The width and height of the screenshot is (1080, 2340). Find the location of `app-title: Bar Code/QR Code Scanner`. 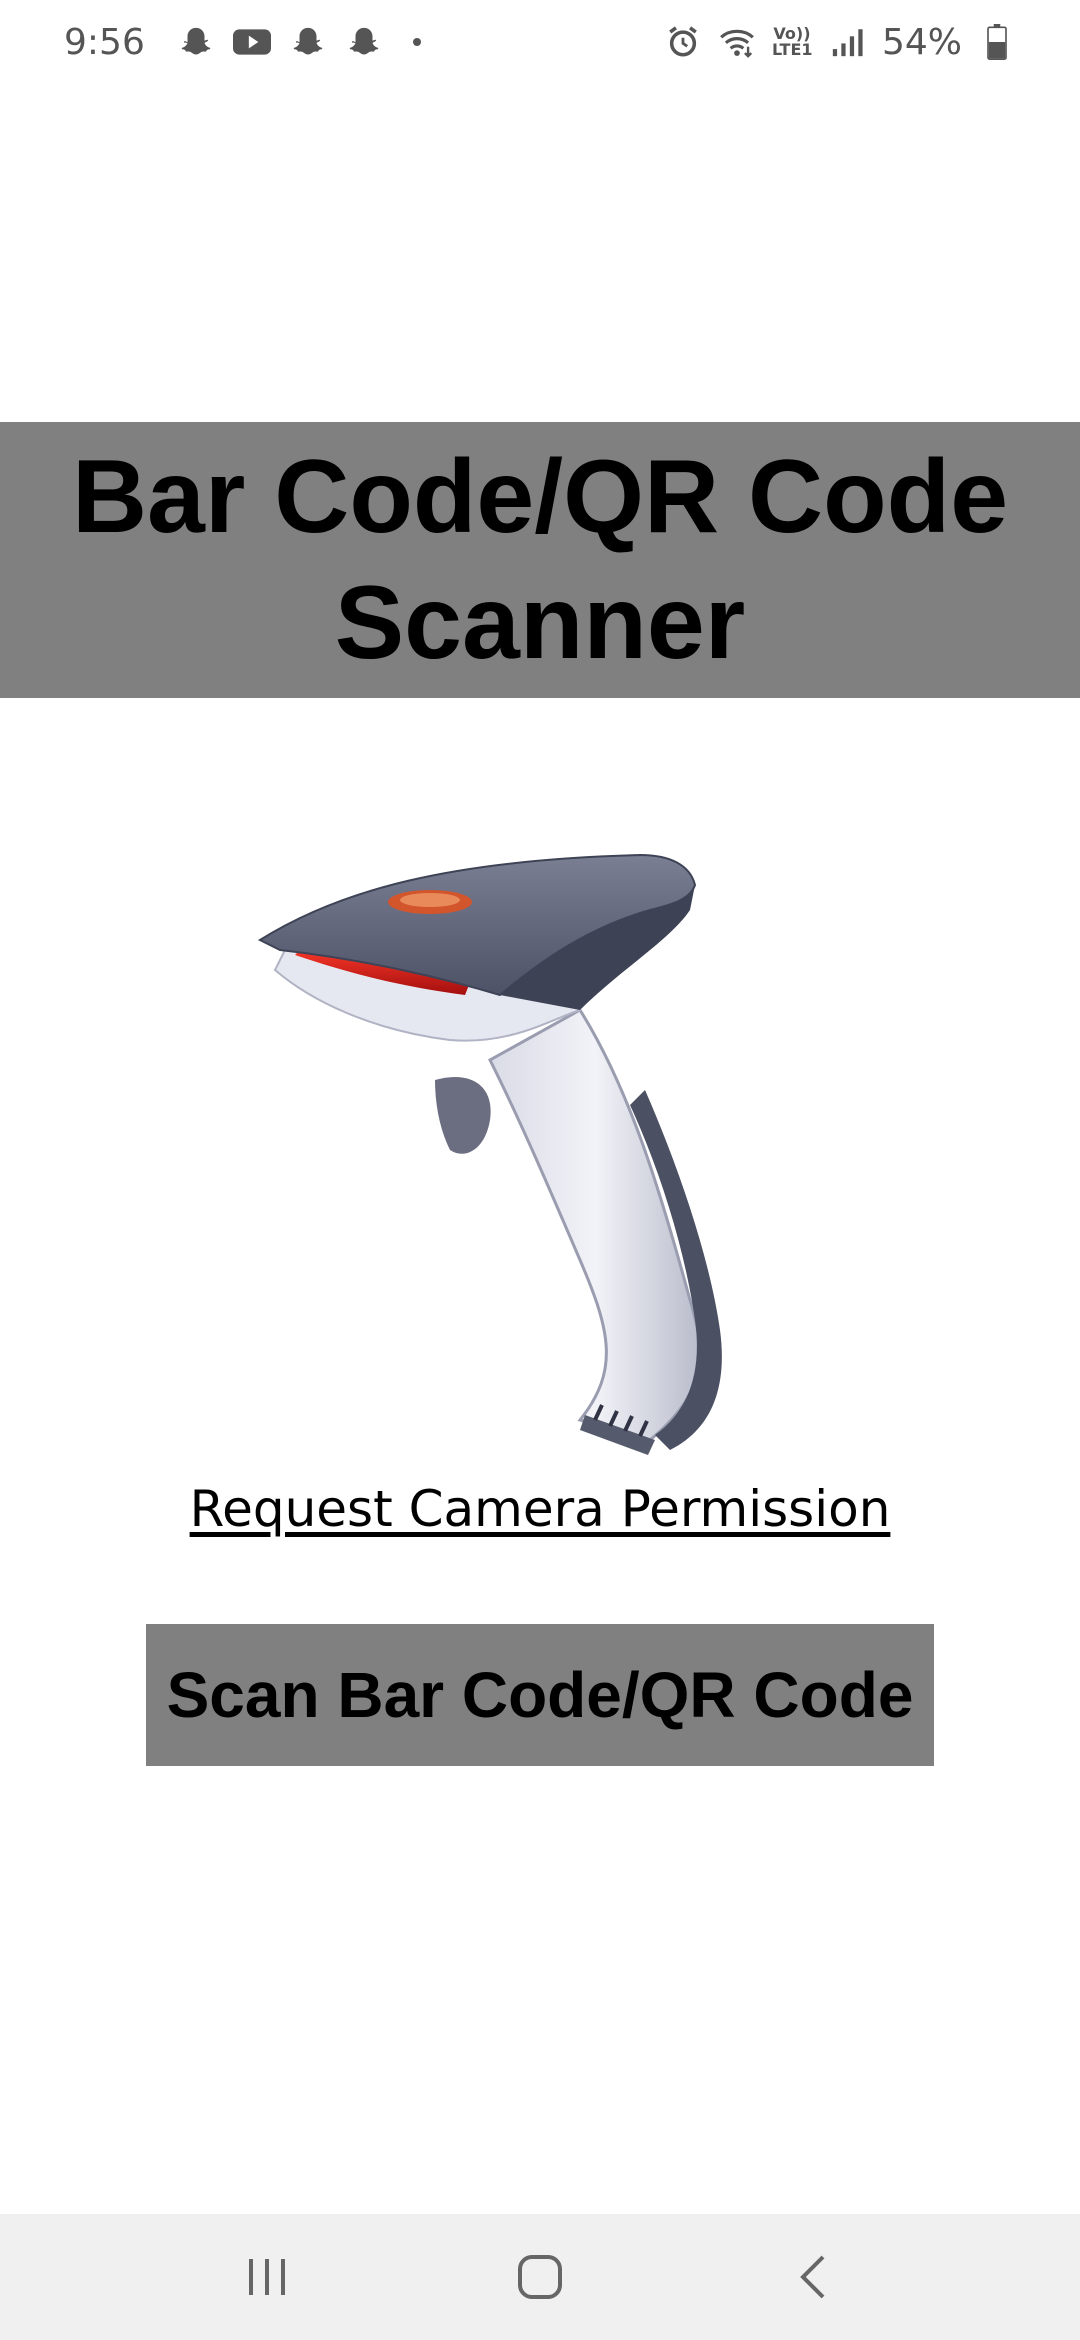

app-title: Bar Code/QR Code Scanner is located at coordinates (540, 560).